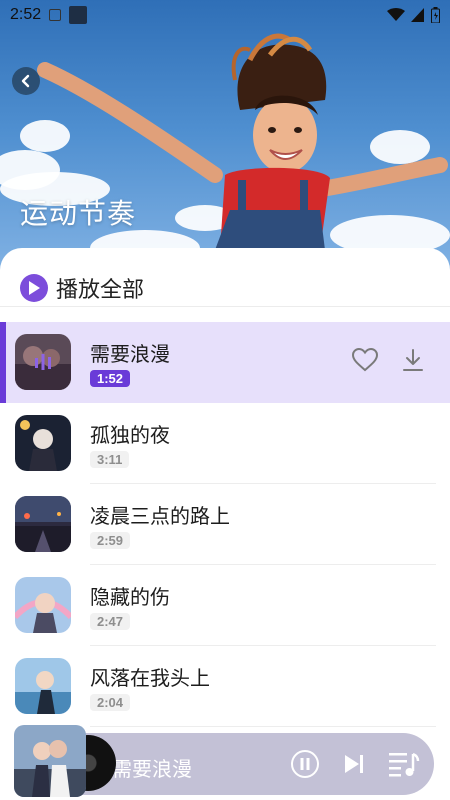  Describe the element at coordinates (78, 15) in the screenshot. I see `media-notification-icon` at that location.